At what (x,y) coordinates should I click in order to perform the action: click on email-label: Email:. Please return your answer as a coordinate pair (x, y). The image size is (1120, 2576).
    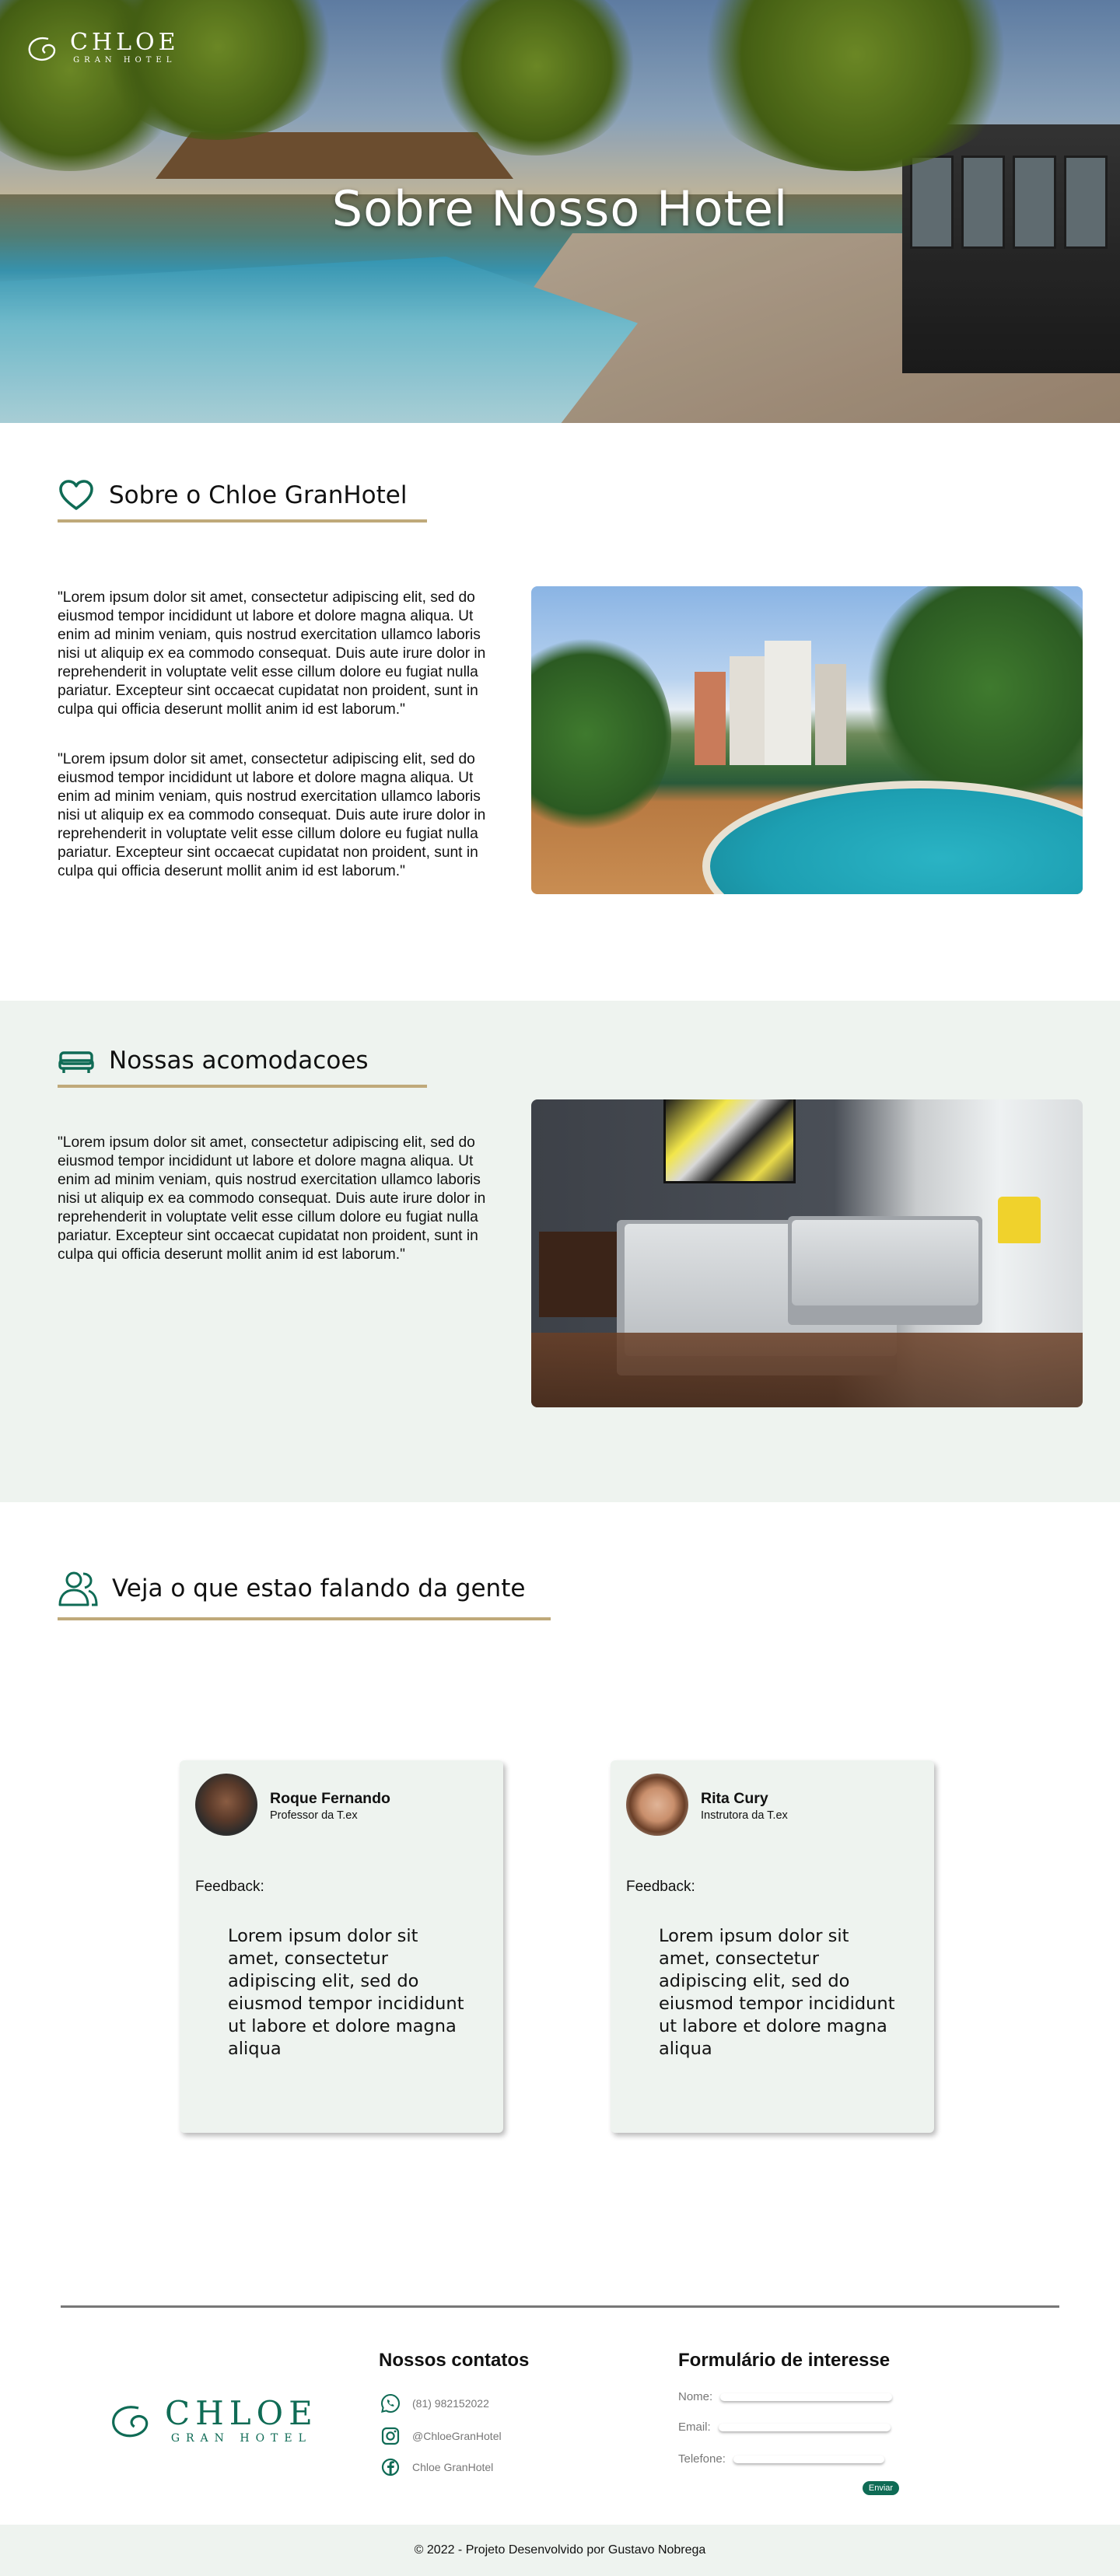
    Looking at the image, I should click on (694, 2427).